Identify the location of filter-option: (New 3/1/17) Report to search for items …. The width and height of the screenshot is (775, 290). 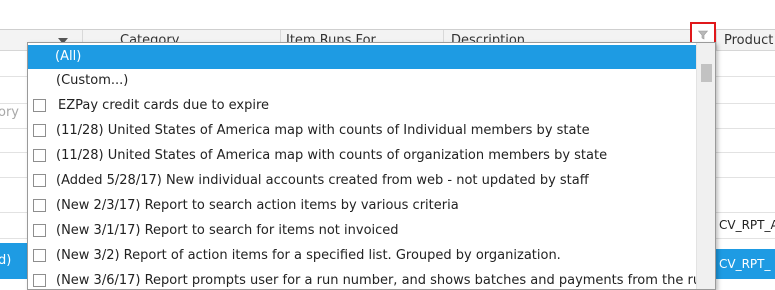
(362, 231).